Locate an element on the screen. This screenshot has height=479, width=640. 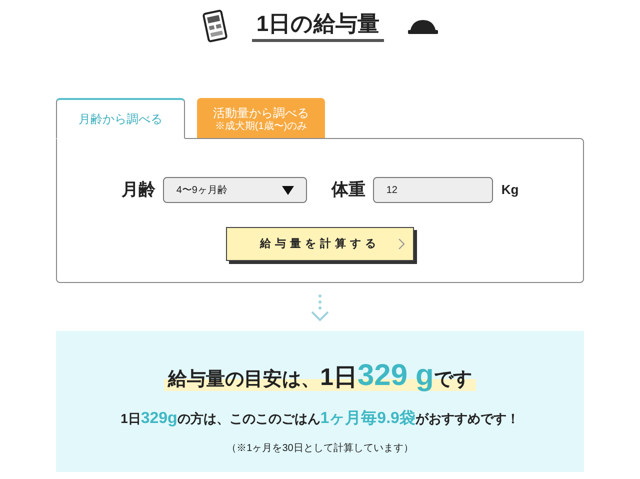
dog-bowl-icon is located at coordinates (423, 26).